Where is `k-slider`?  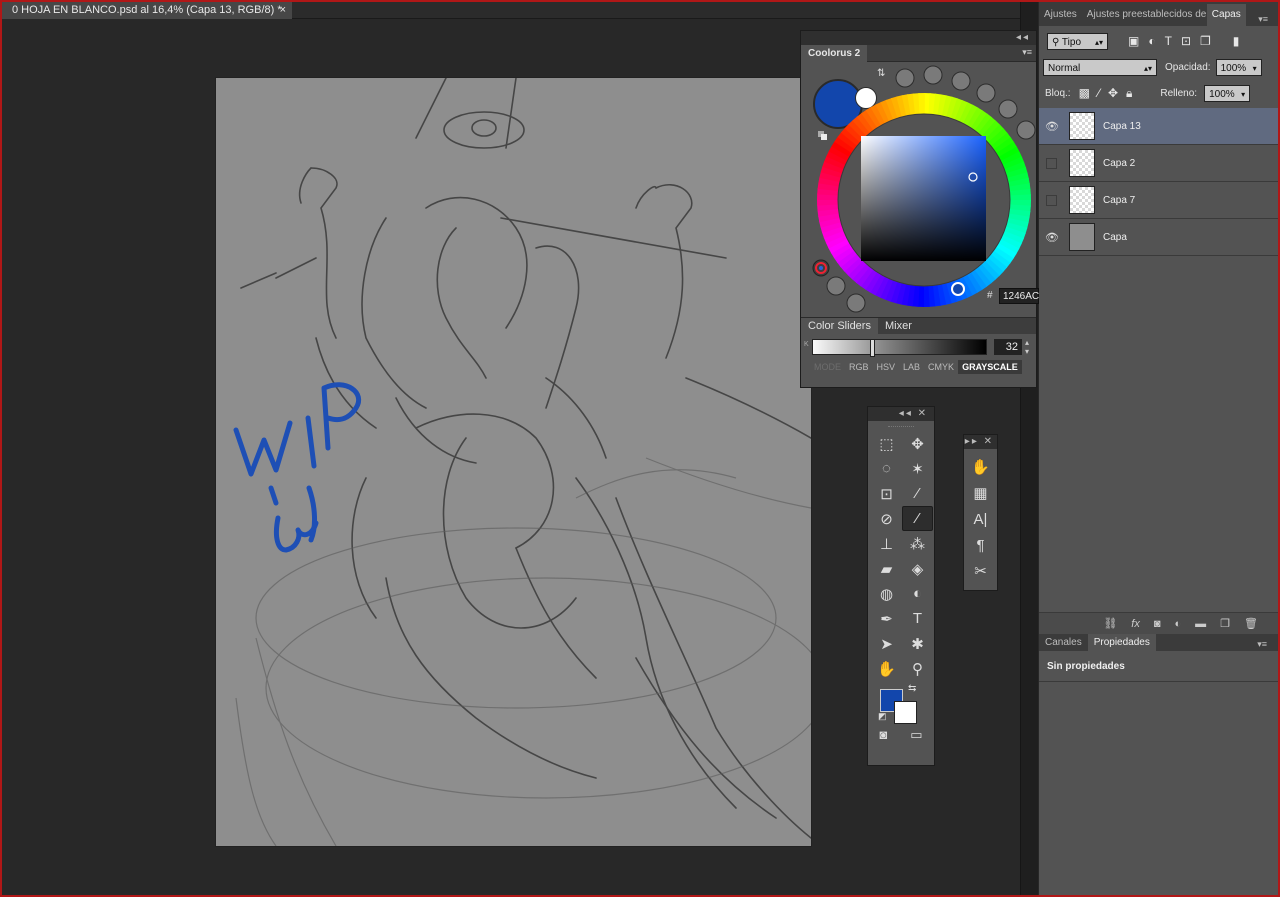
k-slider is located at coordinates (899, 348).